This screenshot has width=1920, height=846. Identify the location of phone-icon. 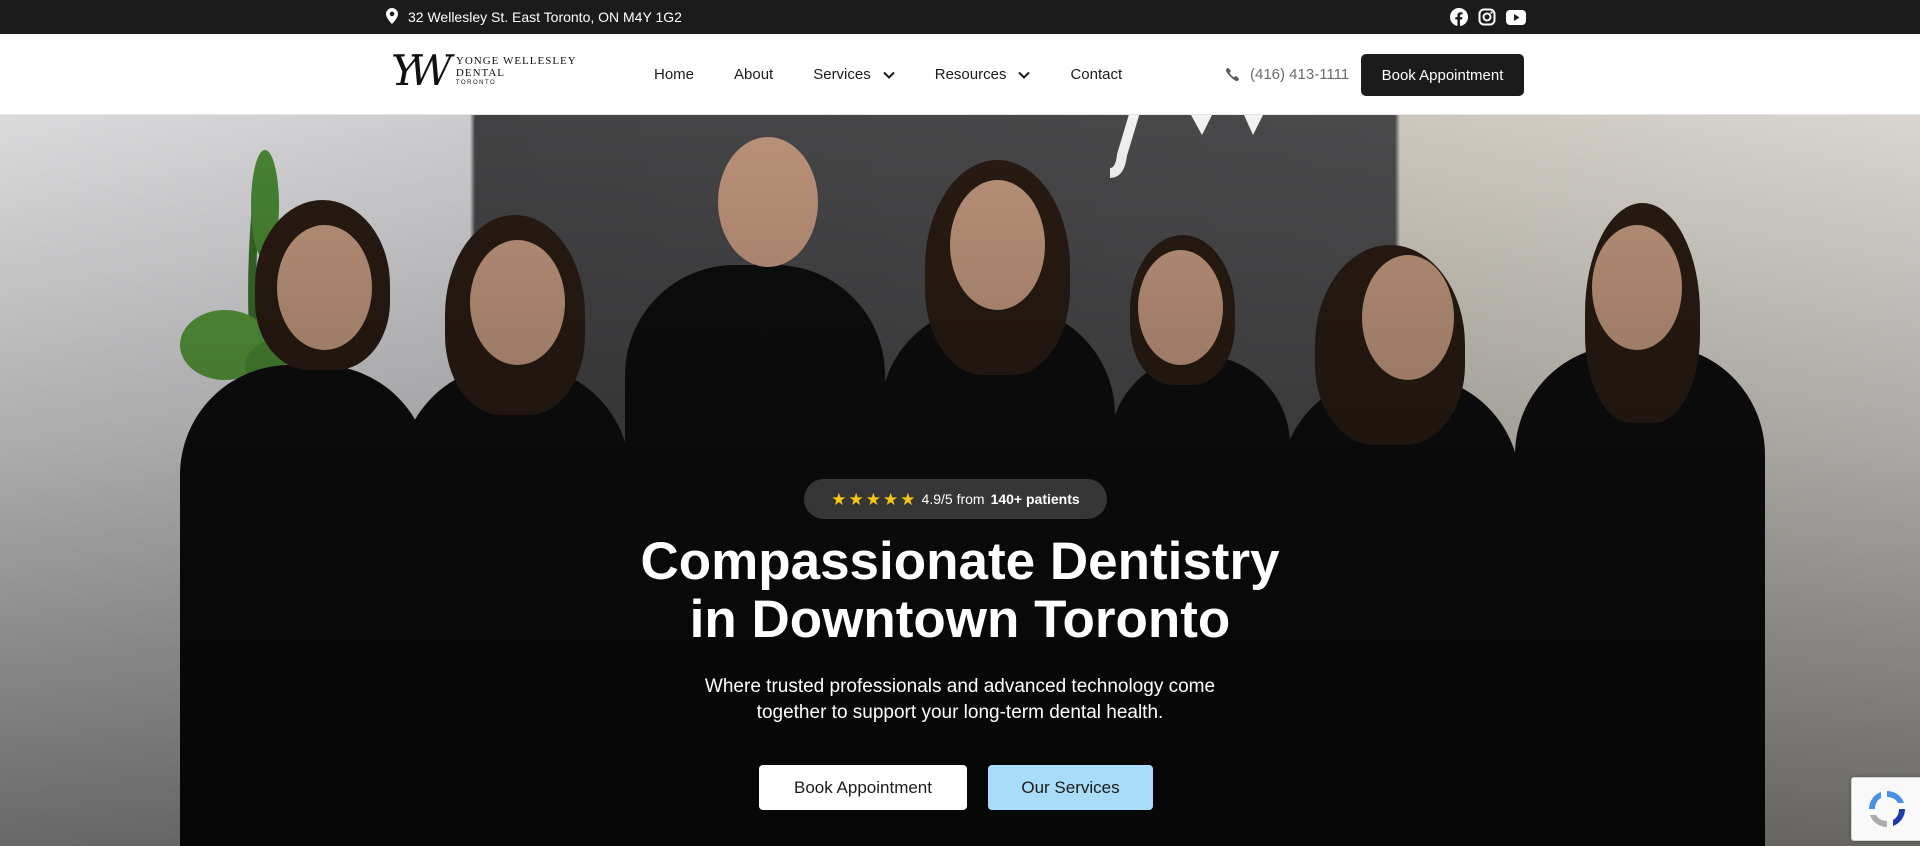
(1232, 74).